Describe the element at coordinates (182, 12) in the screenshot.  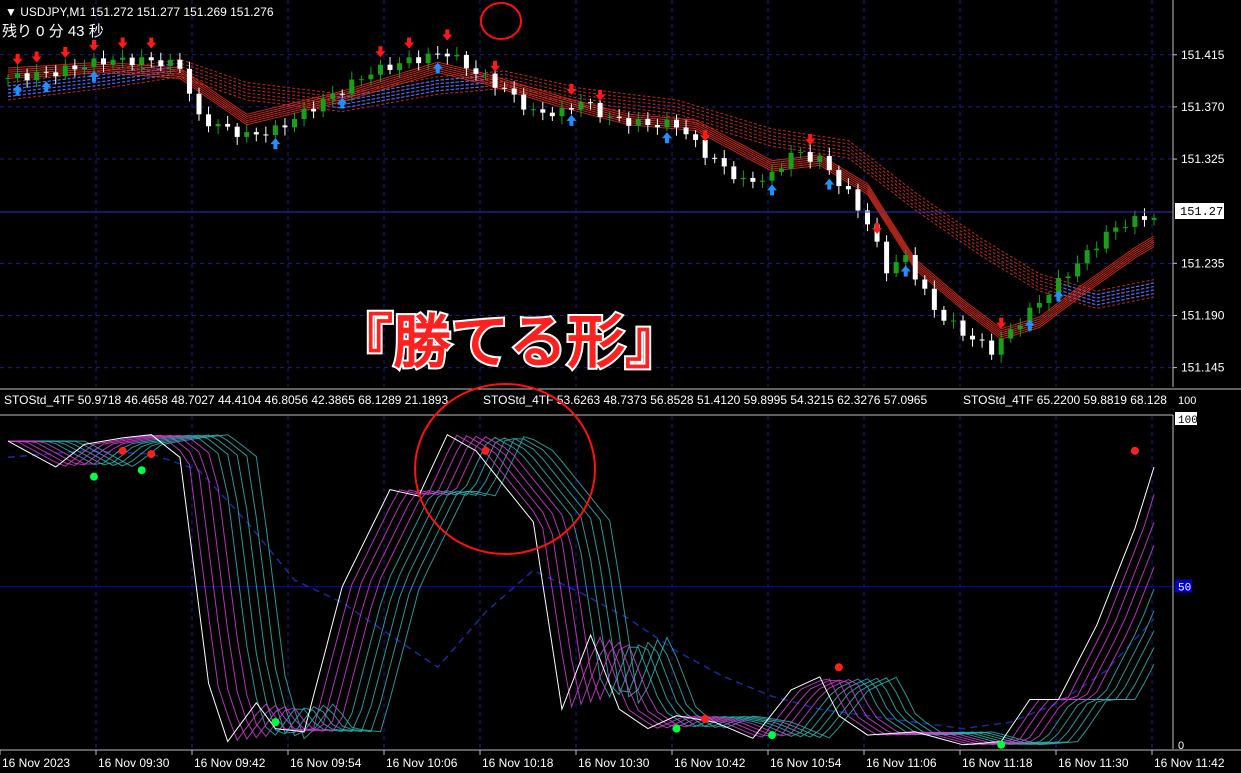
I see `quote-readout: 151.272 151.277 151.269 151.276` at that location.